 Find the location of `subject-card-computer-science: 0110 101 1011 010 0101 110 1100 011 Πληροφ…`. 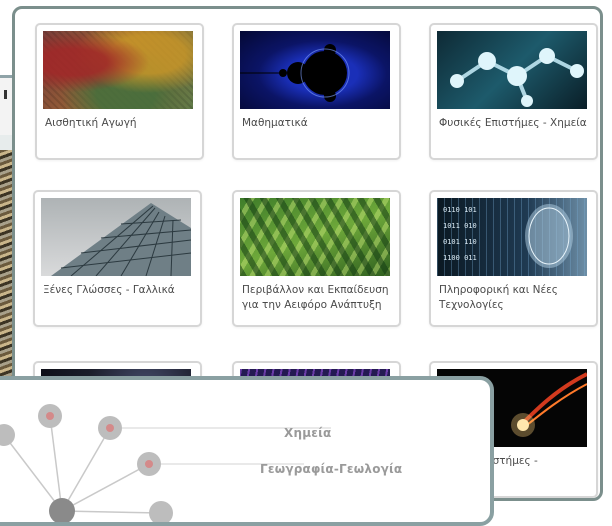

subject-card-computer-science: 0110 101 1011 010 0101 110 1100 011 Πληροφ… is located at coordinates (513, 258).